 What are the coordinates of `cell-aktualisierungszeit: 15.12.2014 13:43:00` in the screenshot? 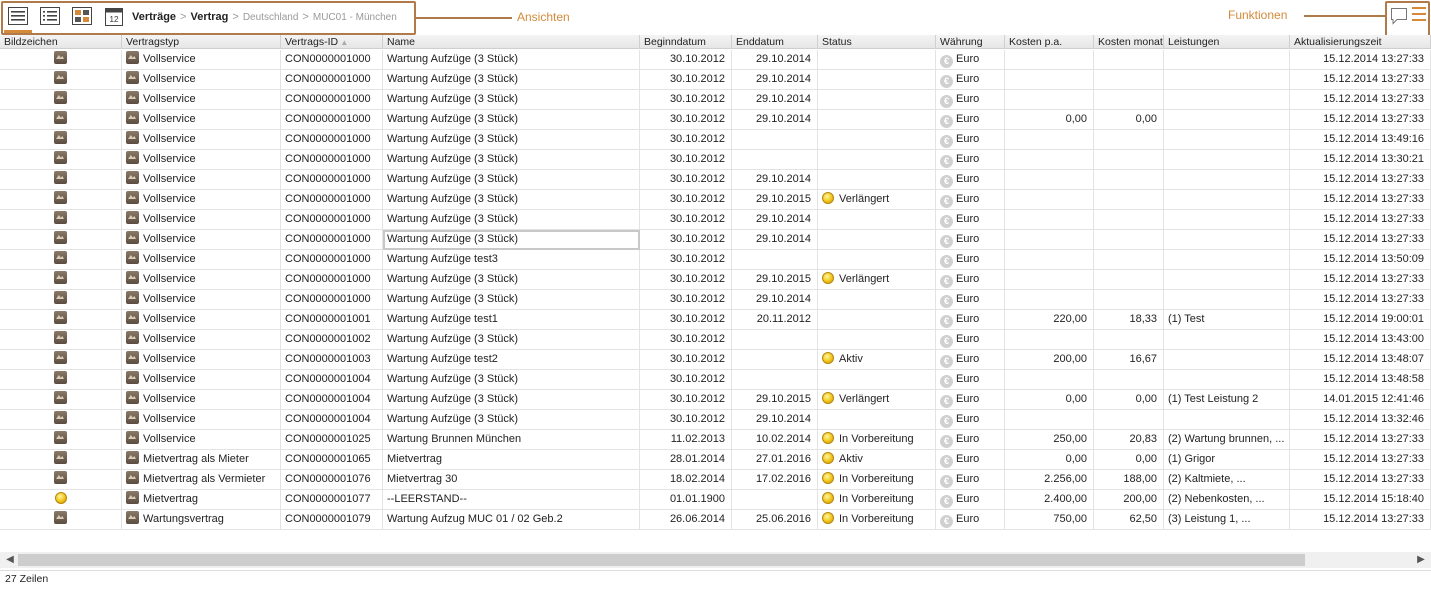 It's located at (1360, 340).